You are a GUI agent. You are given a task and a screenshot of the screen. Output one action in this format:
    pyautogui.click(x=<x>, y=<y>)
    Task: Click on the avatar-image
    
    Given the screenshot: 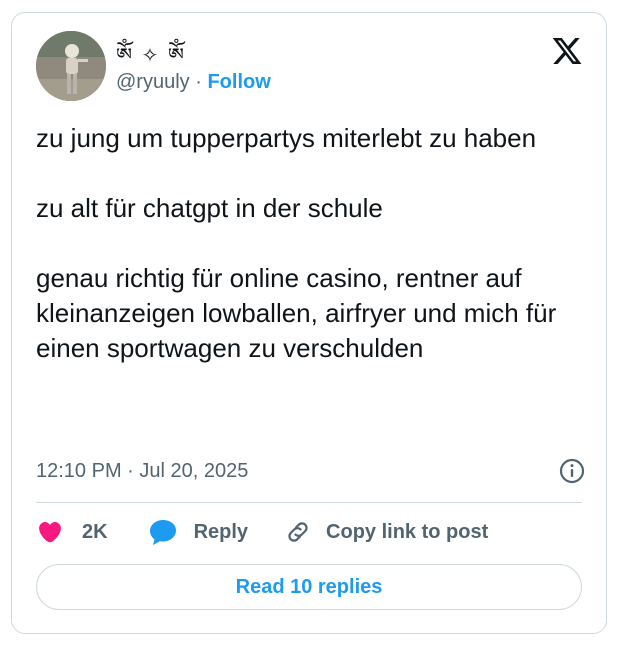 What is the action you would take?
    pyautogui.click(x=71, y=66)
    